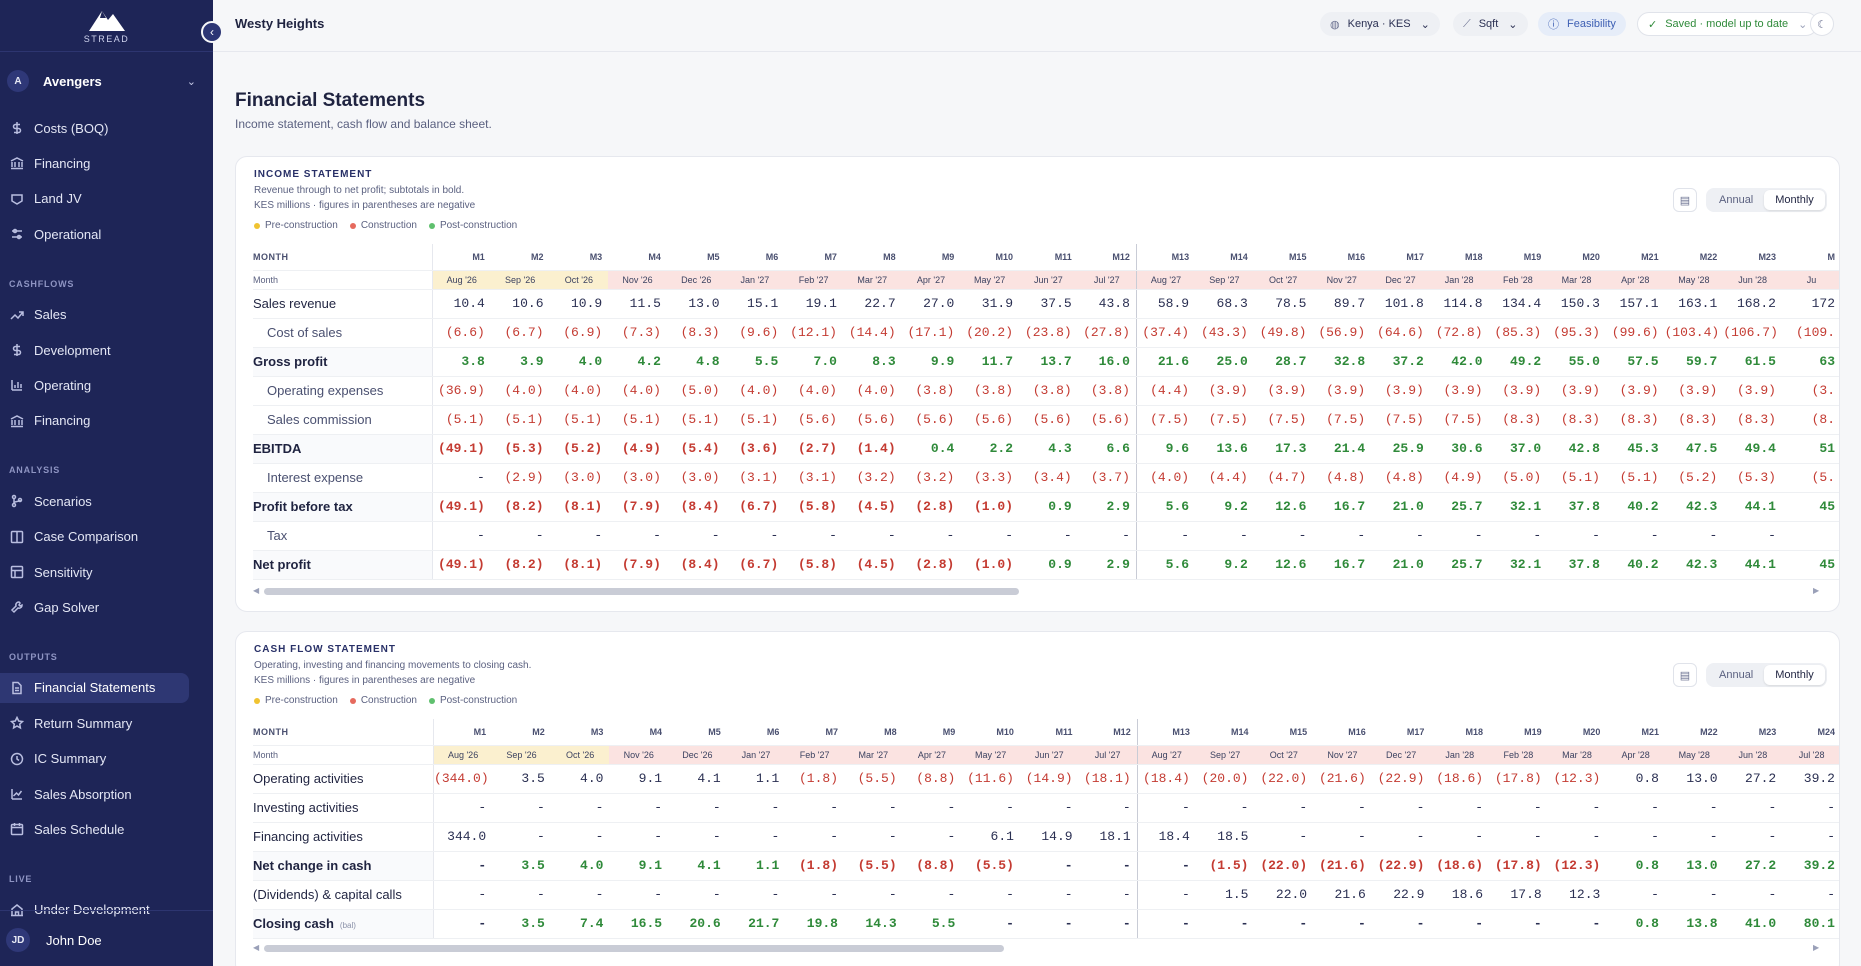 The image size is (1861, 966). Describe the element at coordinates (1490, 24) in the screenshot. I see `unit-selector: ⟋ Sqft ⌄` at that location.